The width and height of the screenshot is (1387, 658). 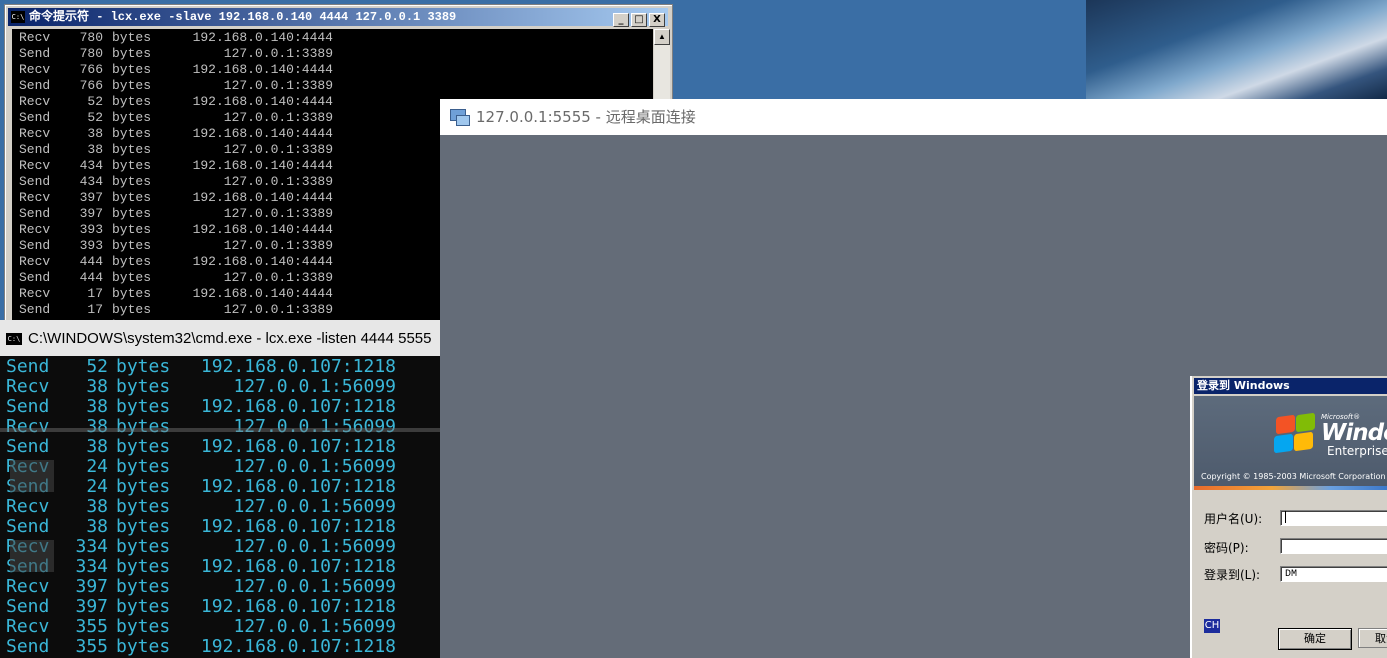 I want to click on login-dialog-title: 登录到 Windows, so click(x=1290, y=386).